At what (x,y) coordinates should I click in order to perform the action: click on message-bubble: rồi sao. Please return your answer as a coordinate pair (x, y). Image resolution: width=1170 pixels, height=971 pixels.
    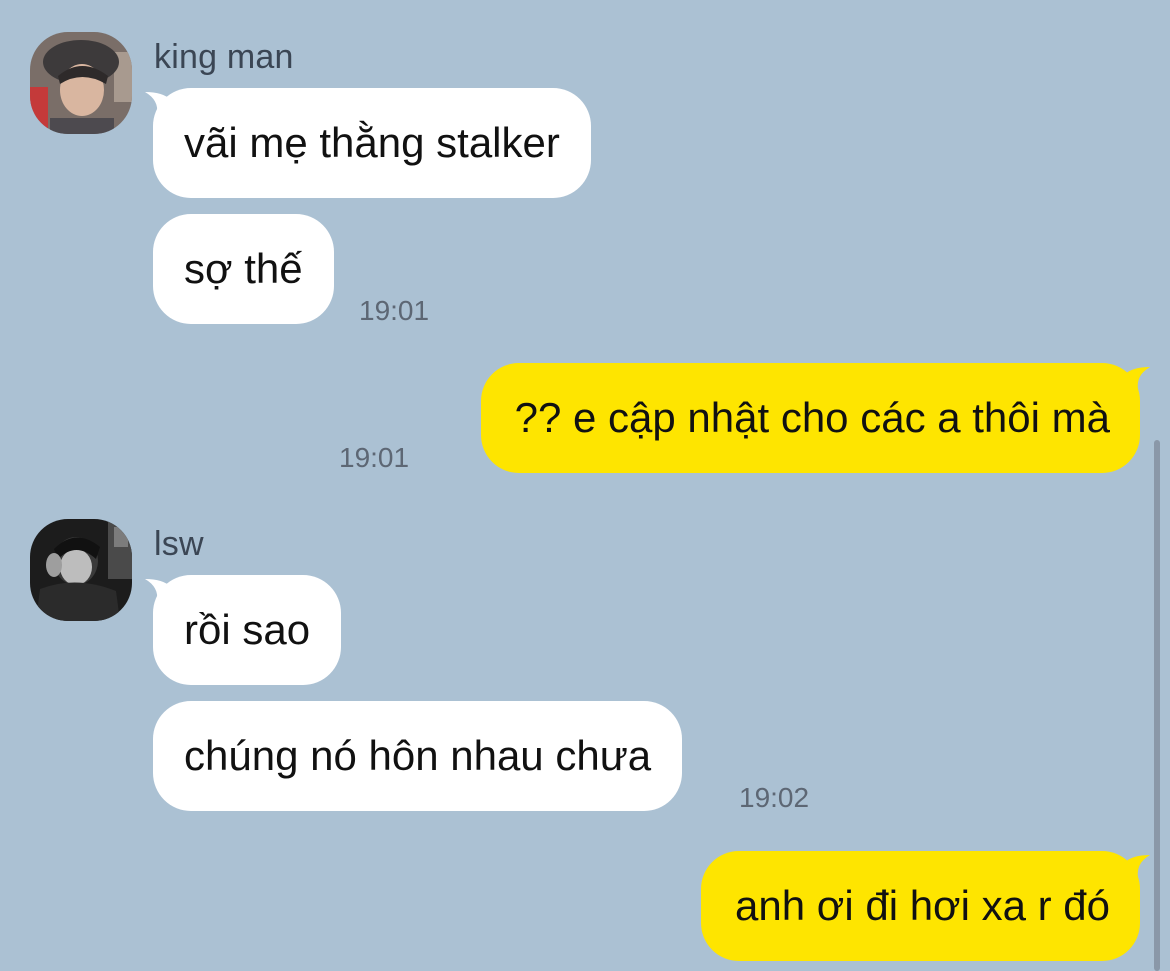
    Looking at the image, I should click on (247, 630).